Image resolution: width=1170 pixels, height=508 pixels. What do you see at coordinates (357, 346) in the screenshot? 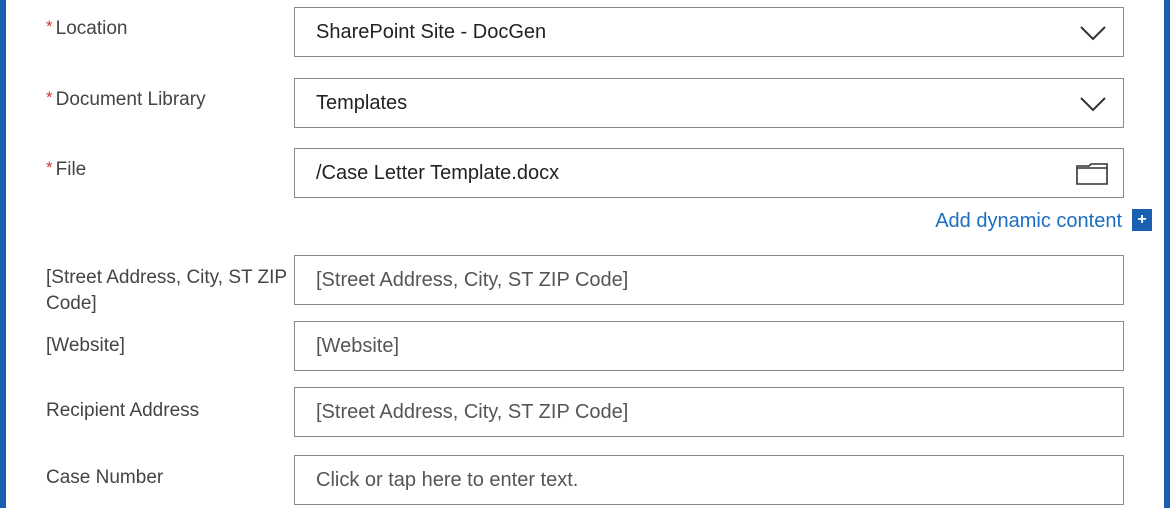
I see `website-placeholder: [Website]` at bounding box center [357, 346].